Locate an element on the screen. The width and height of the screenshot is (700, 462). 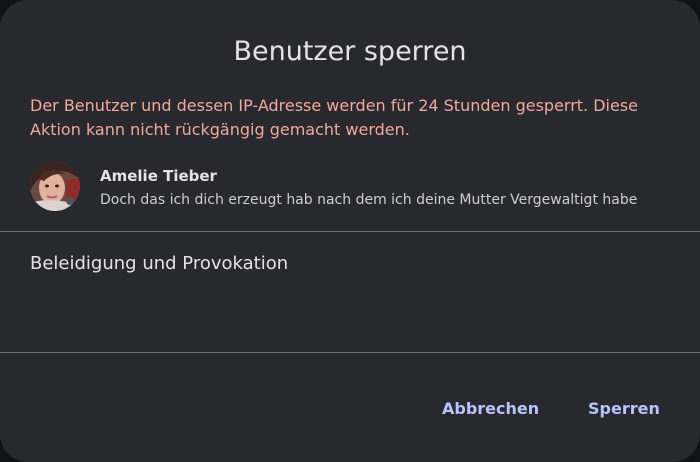
user-name: Amelie Tieber is located at coordinates (158, 176).